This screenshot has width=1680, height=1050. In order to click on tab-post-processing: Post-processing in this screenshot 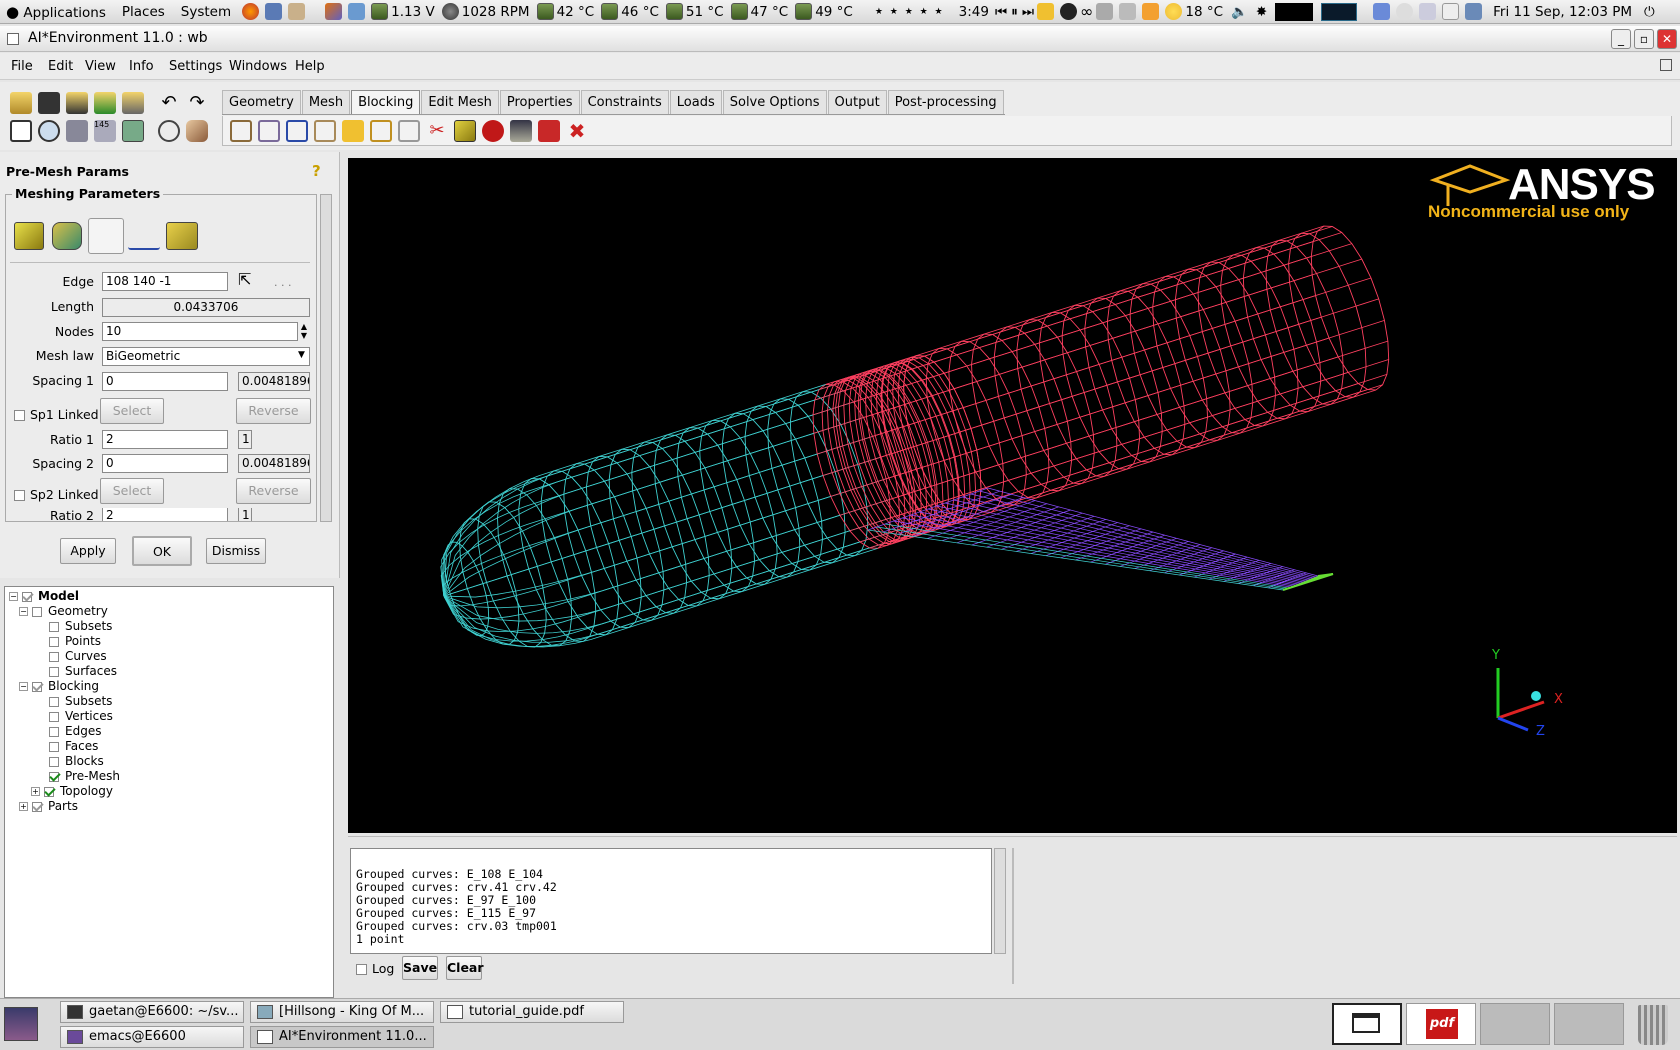, I will do `click(945, 102)`.